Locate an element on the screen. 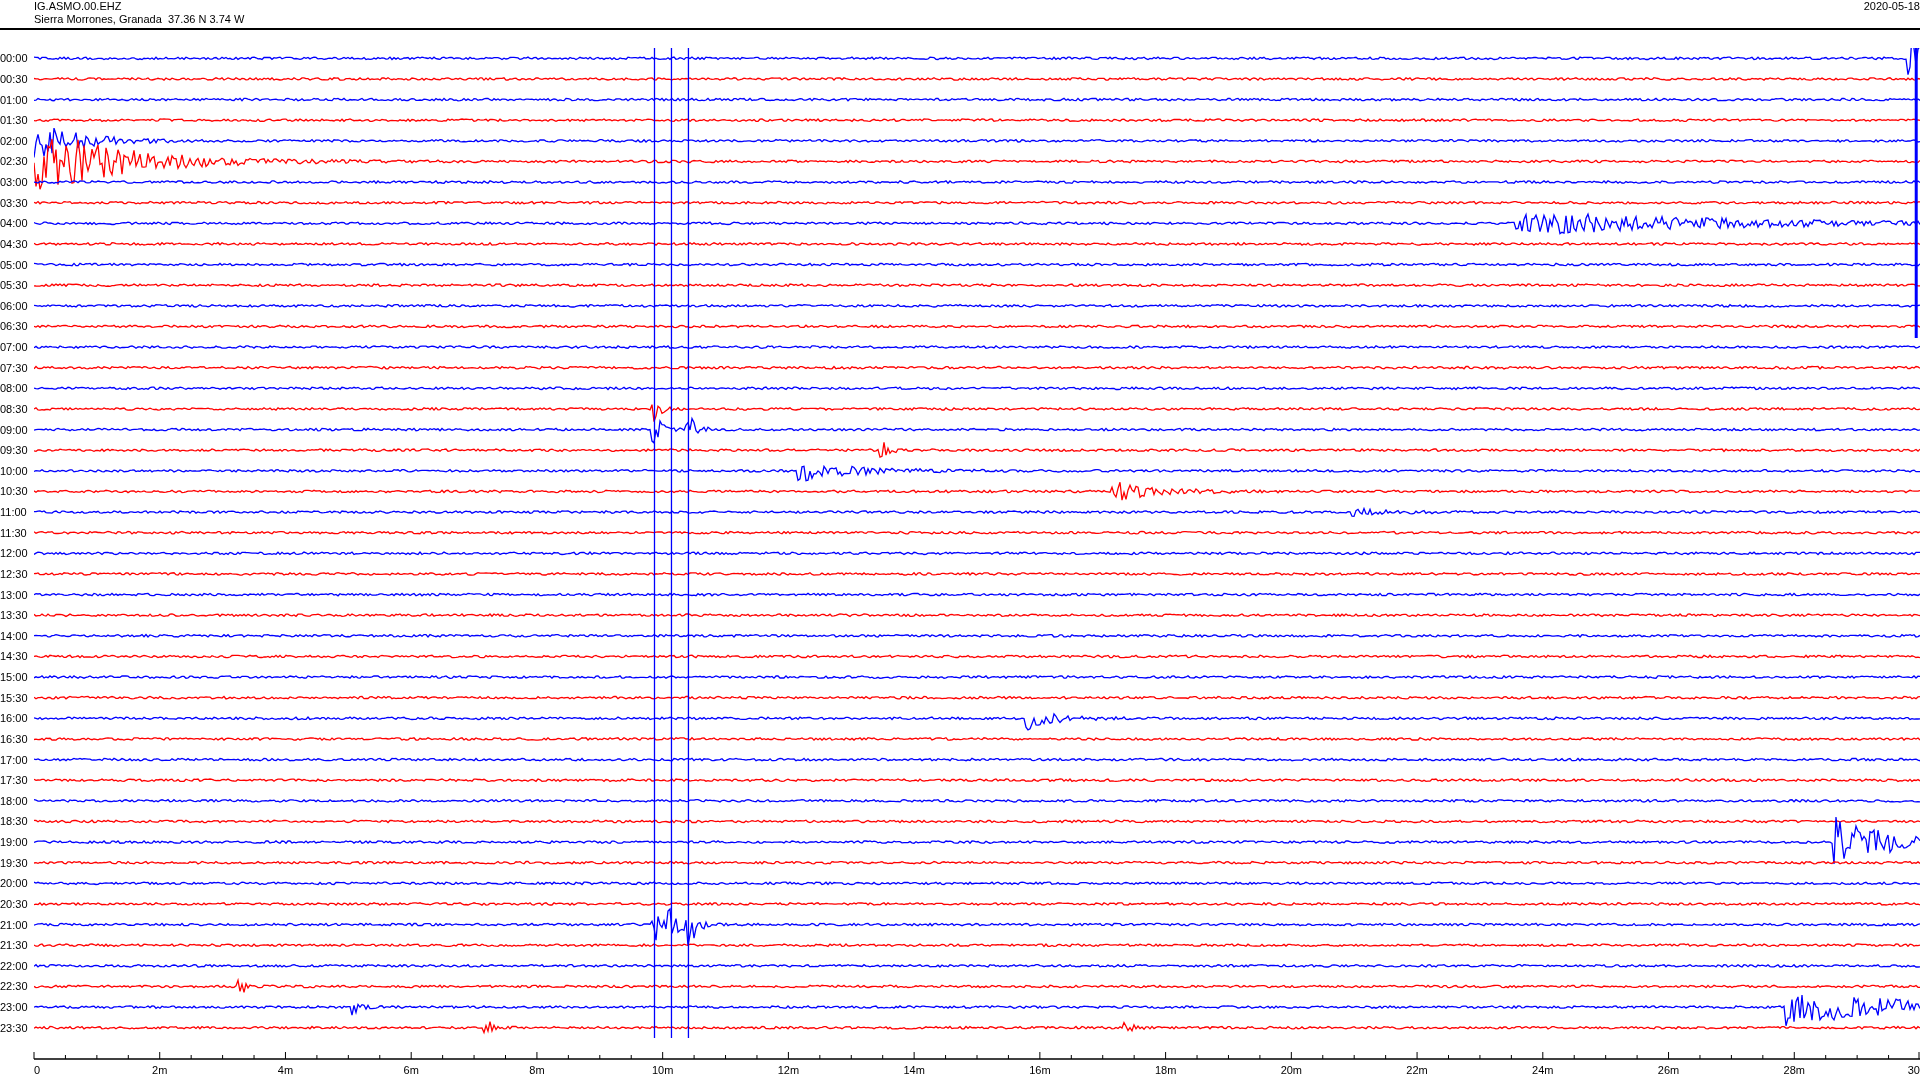 Image resolution: width=1920 pixels, height=1080 pixels. time-label: 12:30 is located at coordinates (14, 573).